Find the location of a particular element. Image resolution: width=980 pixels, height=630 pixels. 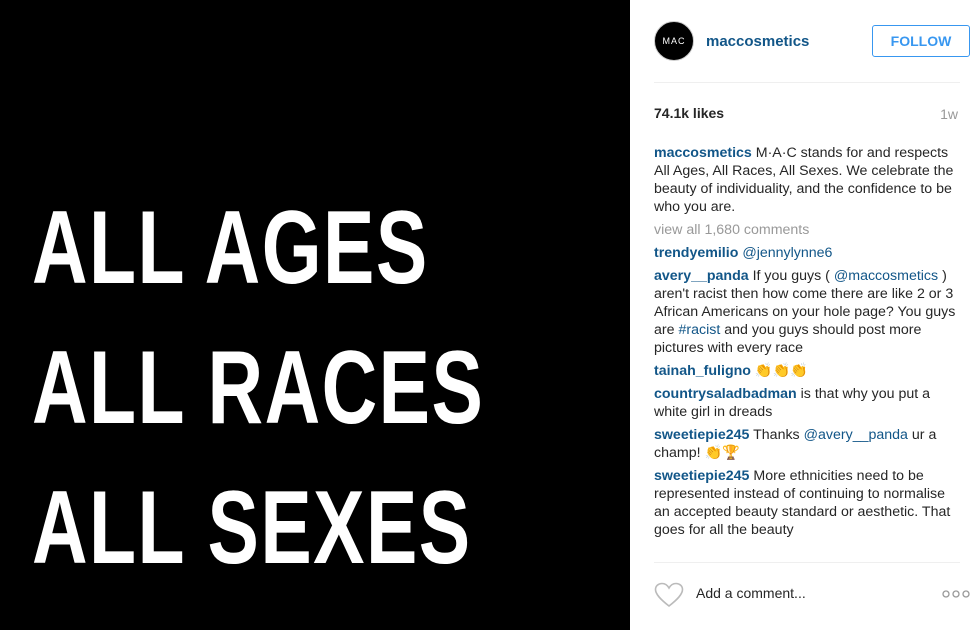

comment-text: 👏👏👏 is located at coordinates (781, 371).